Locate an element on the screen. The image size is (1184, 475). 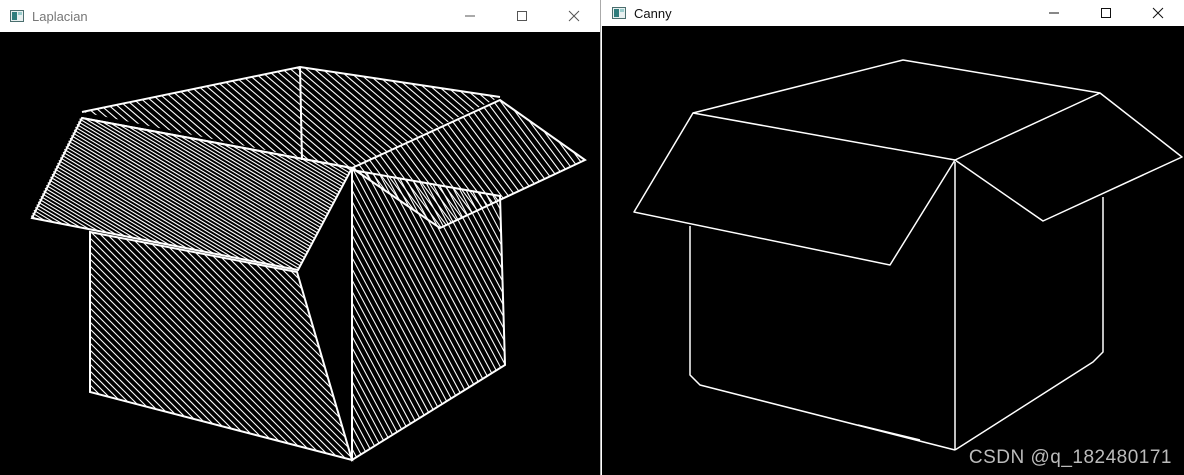
laplacian-titlebar: Laplacian is located at coordinates (300, 16).